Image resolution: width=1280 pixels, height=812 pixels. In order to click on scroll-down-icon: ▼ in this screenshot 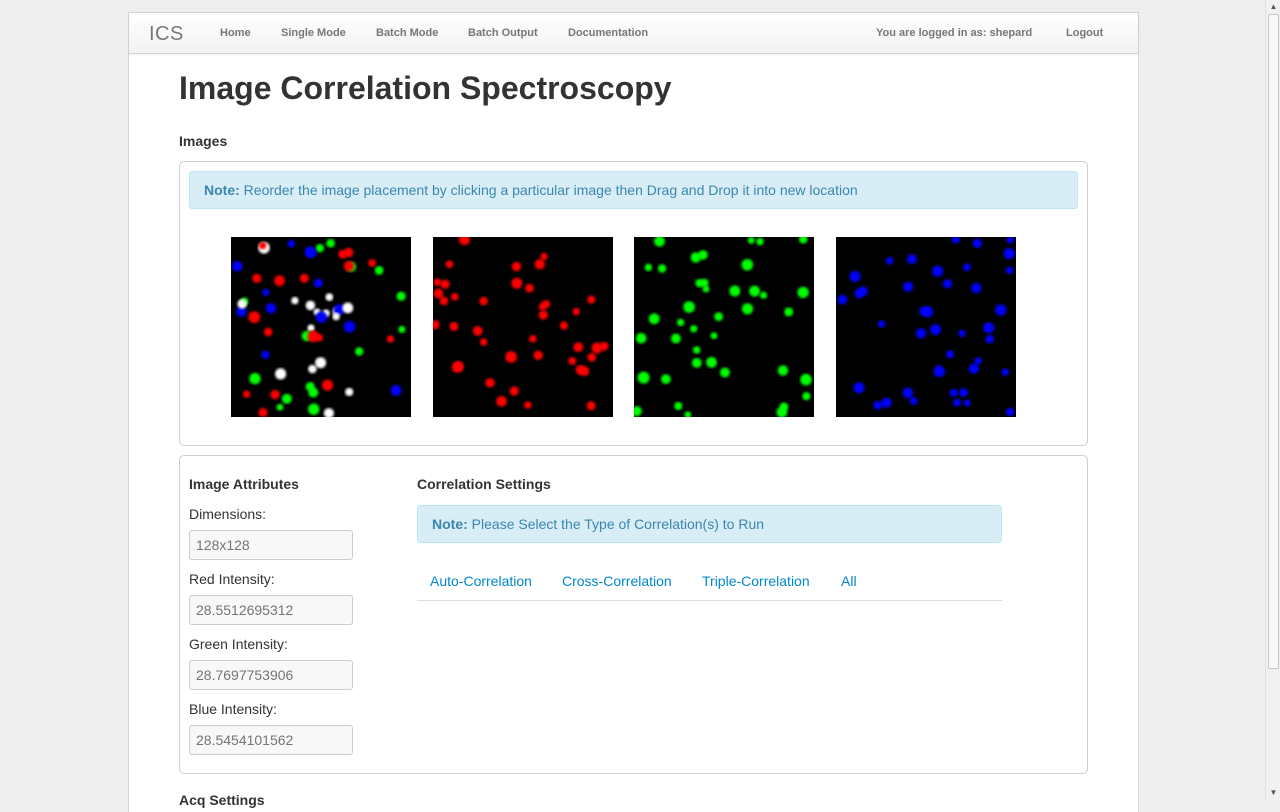, I will do `click(1273, 793)`.